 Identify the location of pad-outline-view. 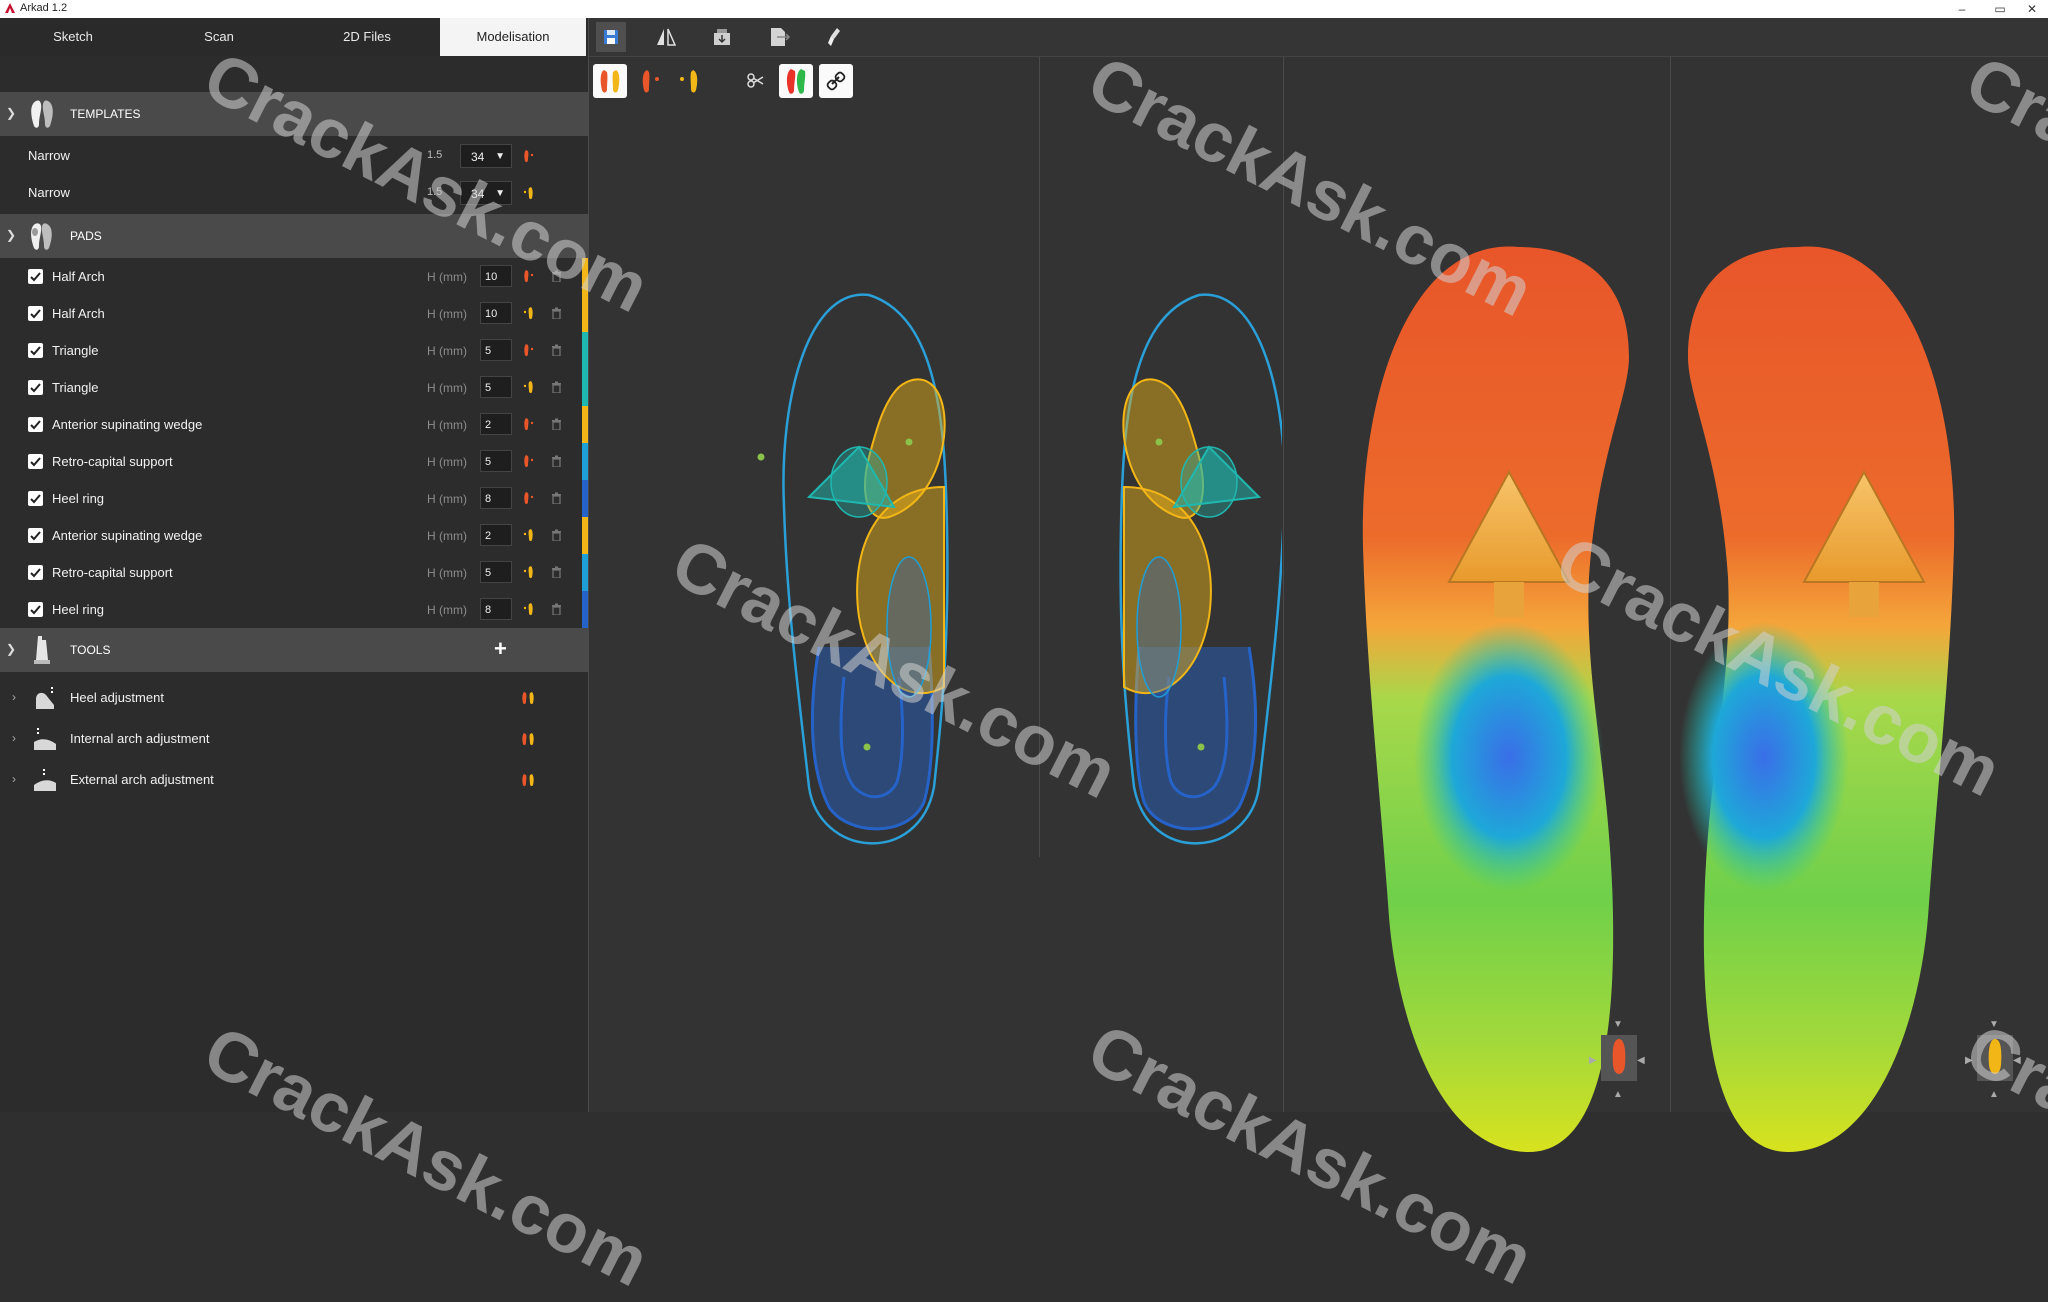
(1019, 569).